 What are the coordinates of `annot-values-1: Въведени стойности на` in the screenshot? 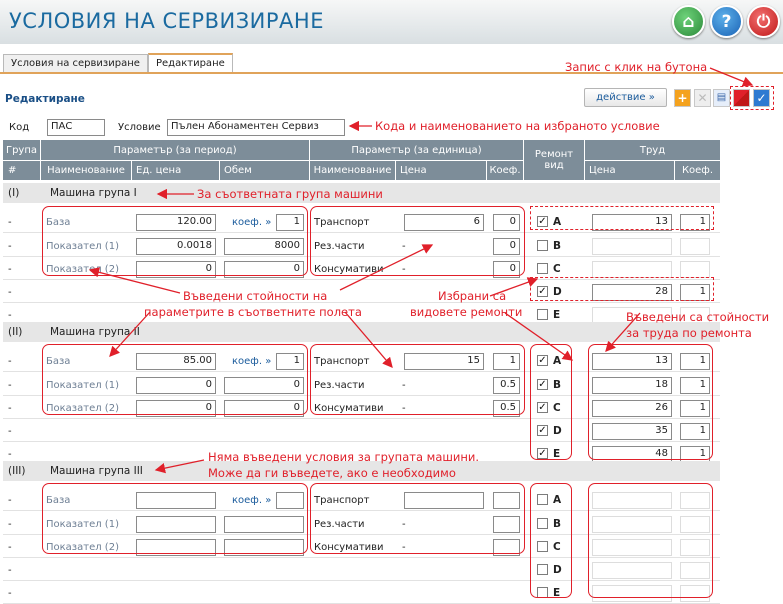 It's located at (255, 296).